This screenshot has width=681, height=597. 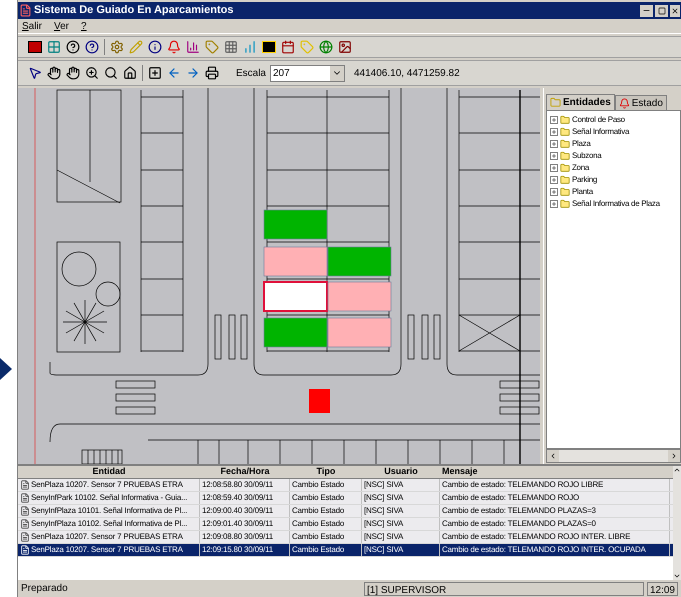 I want to click on log-row: SenyInfPark 10102. Señal Informativa - Guia... 12:08:59.40 30/09/11 Cambio Estado [NSC] SIVA Cambio de estado: TELEMANDO ROJO, so click(x=345, y=498).